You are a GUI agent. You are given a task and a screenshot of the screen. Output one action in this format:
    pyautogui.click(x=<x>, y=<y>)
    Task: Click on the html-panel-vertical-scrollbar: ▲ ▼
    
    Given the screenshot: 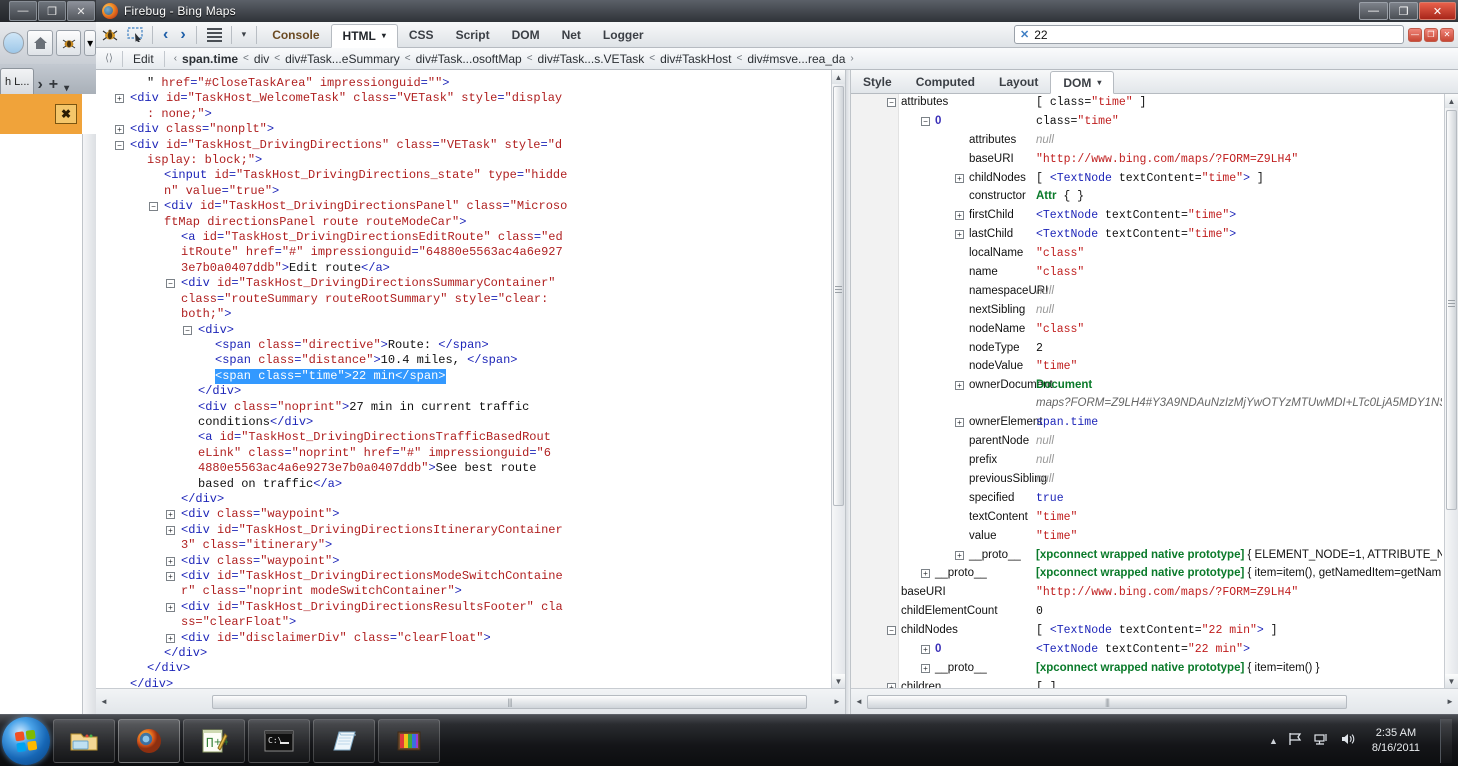 What is the action you would take?
    pyautogui.click(x=838, y=379)
    